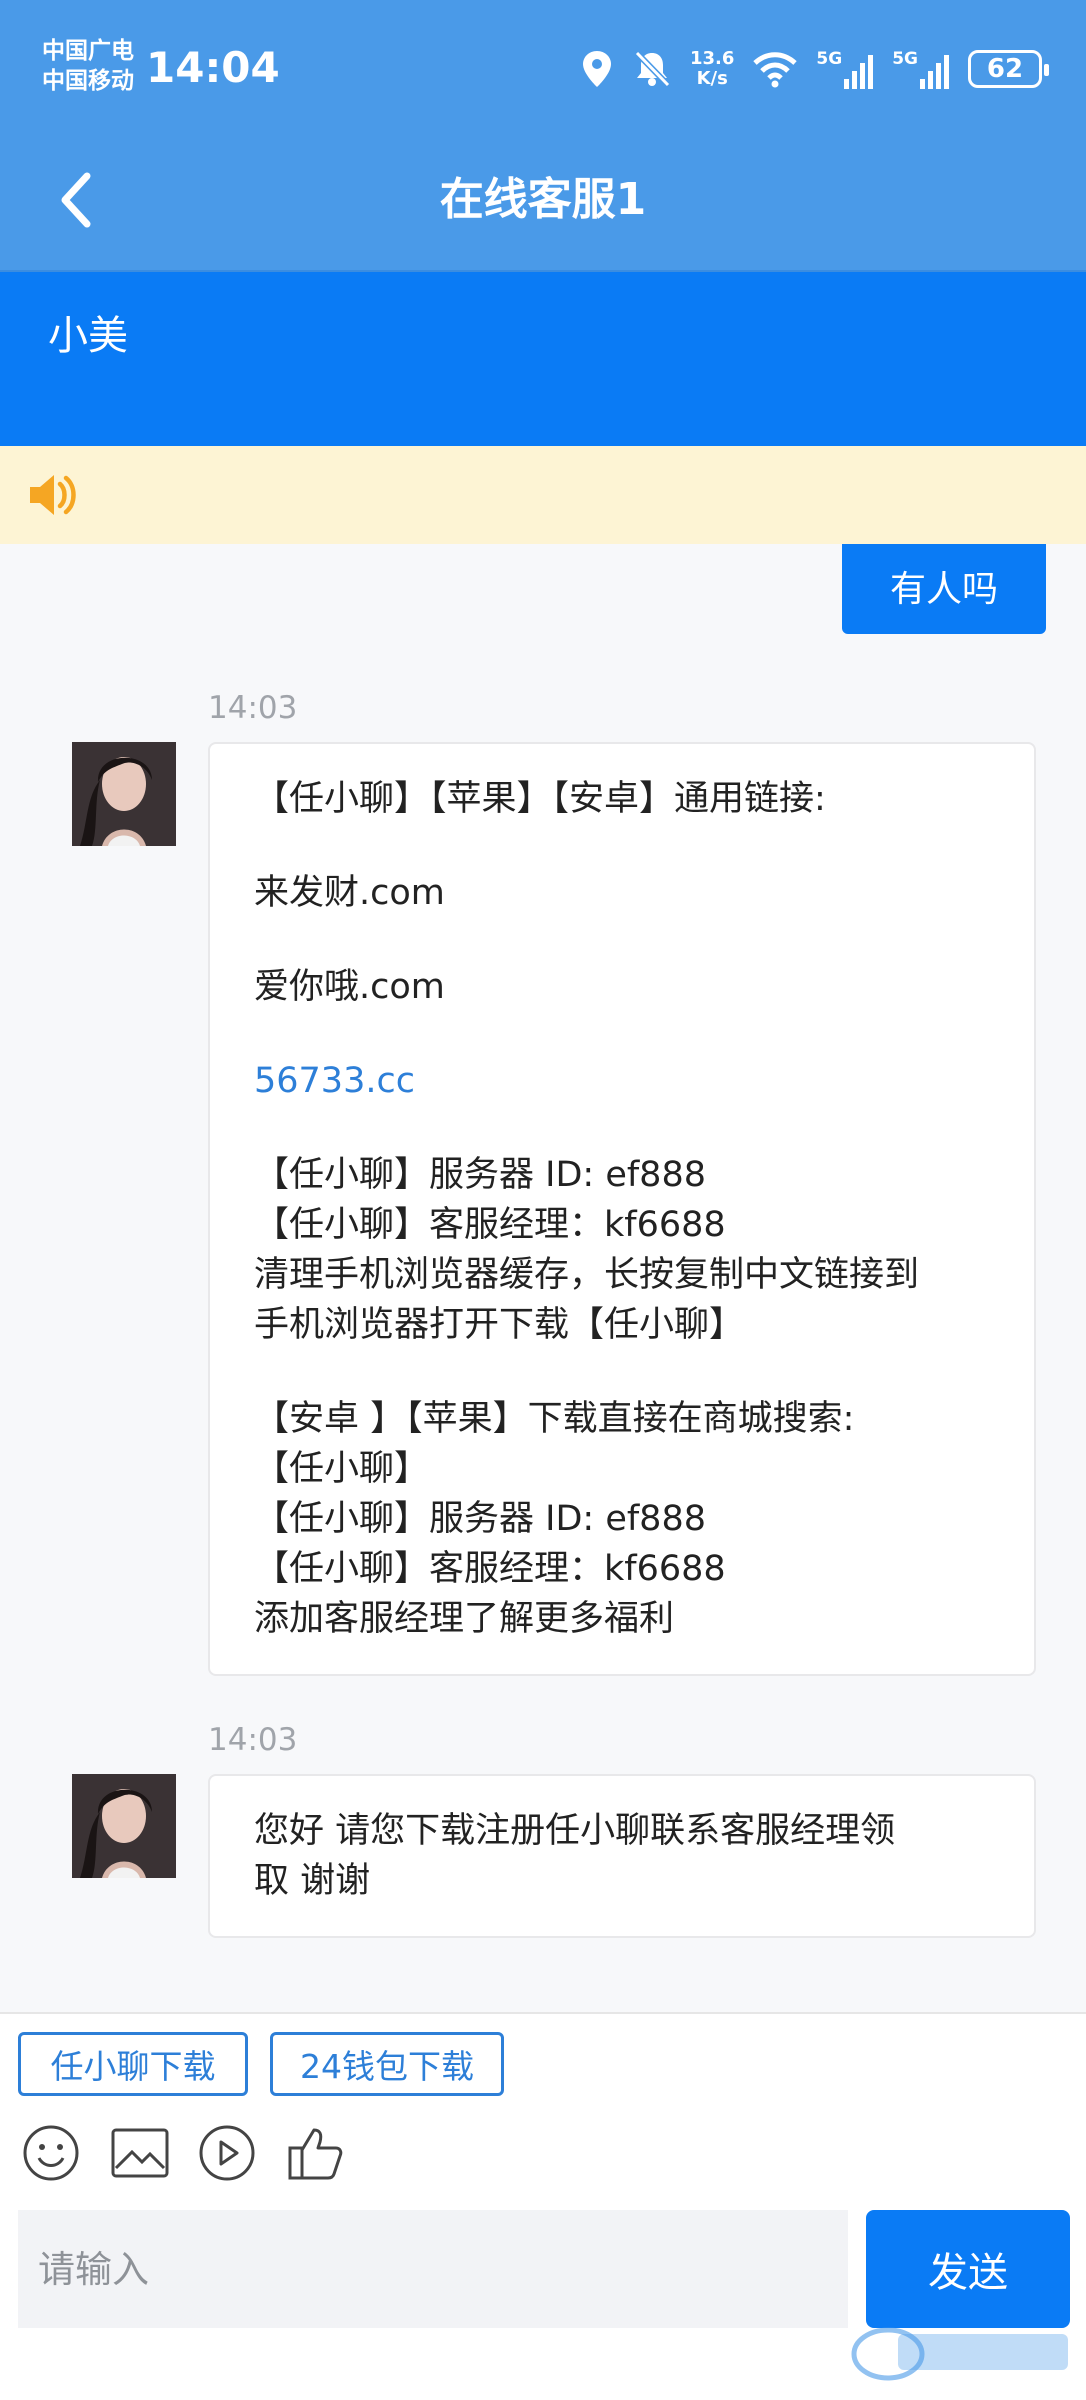  What do you see at coordinates (312, 1881) in the screenshot?
I see `message-line: 取 谢谢` at bounding box center [312, 1881].